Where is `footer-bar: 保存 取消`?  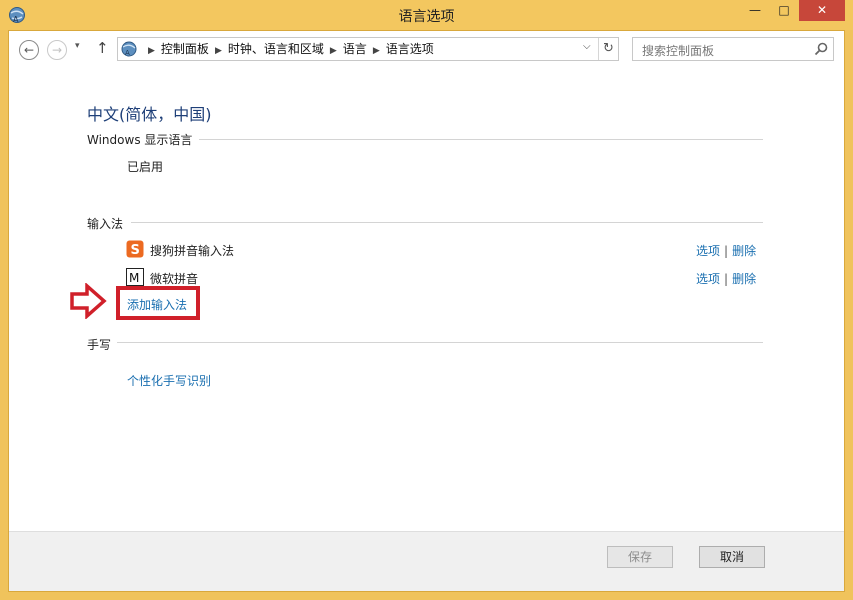 footer-bar: 保存 取消 is located at coordinates (426, 561).